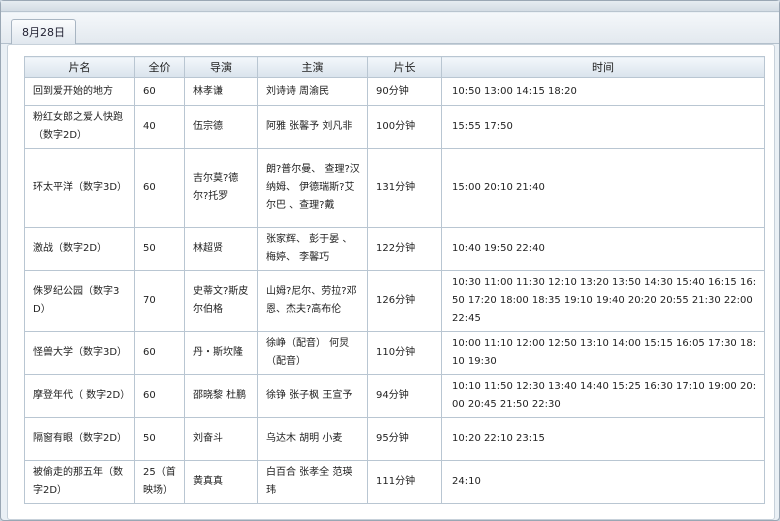 The width and height of the screenshot is (780, 521). Describe the element at coordinates (404, 396) in the screenshot. I see `movie-length: 94分钟` at that location.